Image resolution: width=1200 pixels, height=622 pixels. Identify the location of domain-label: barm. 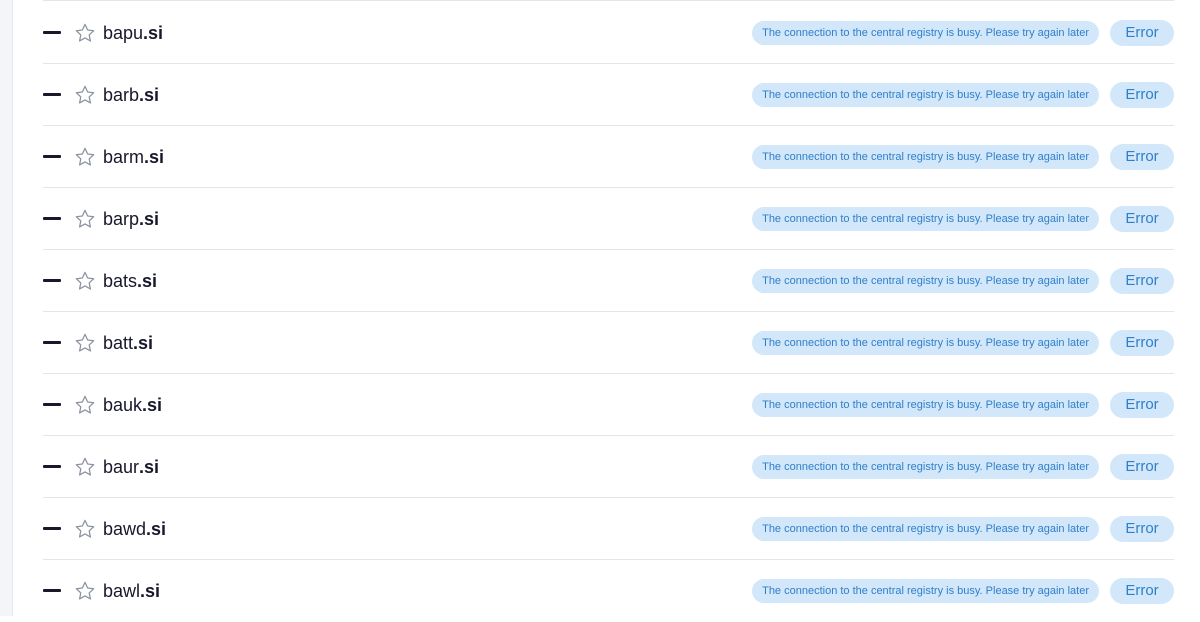
(124, 157).